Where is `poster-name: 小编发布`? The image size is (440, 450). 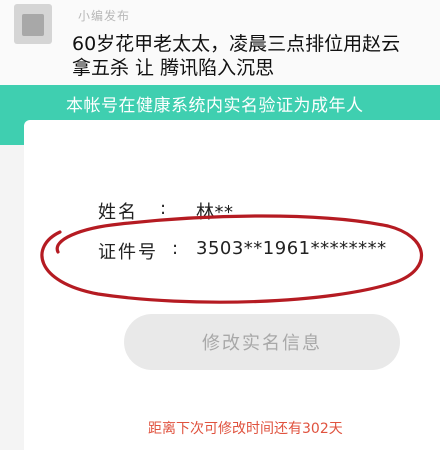
poster-name: 小编发布 is located at coordinates (104, 15).